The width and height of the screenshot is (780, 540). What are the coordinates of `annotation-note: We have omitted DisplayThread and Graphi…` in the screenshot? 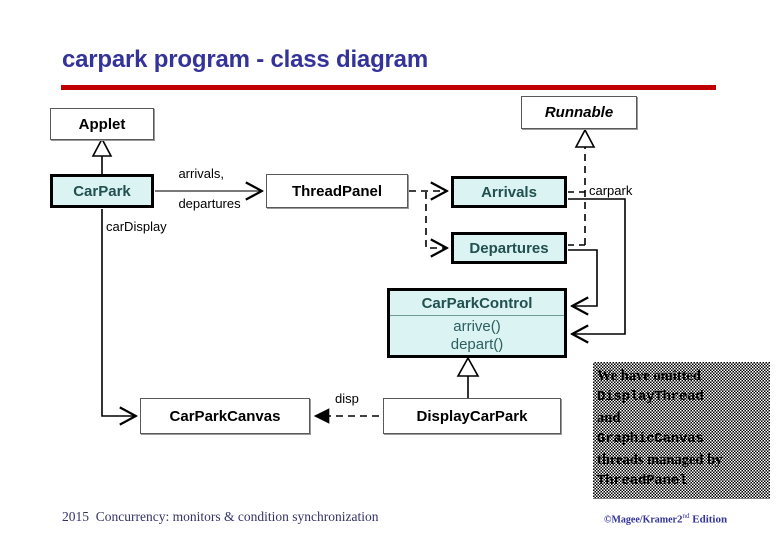 It's located at (681, 430).